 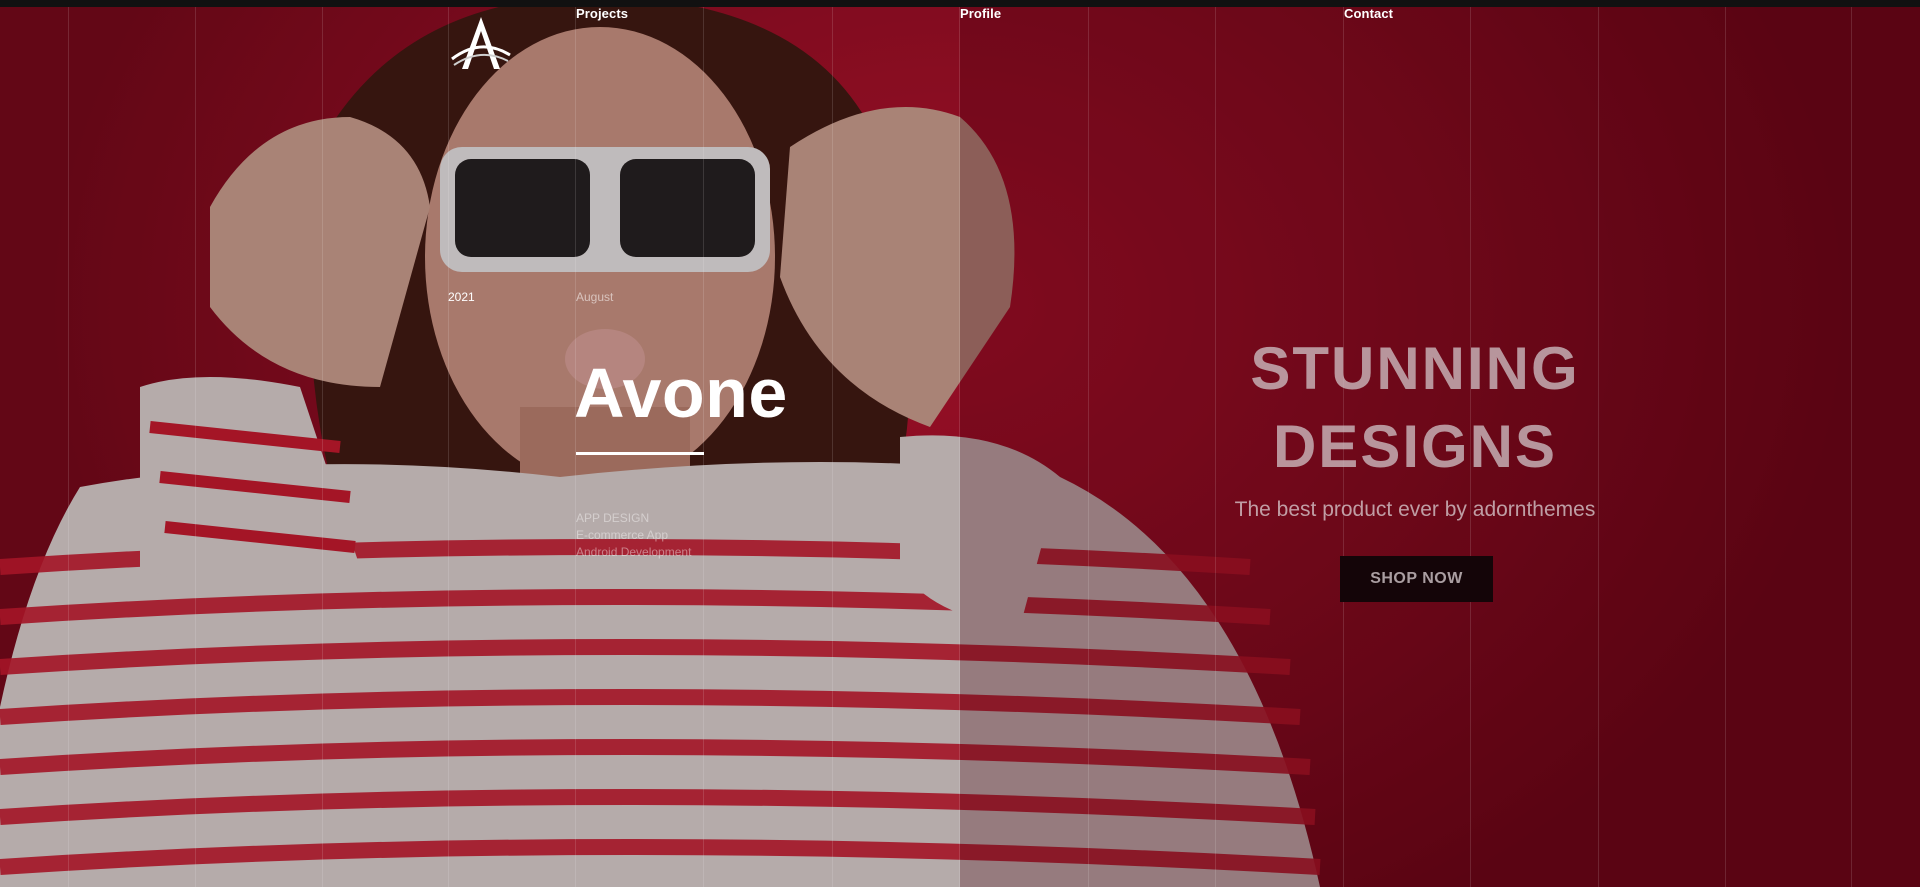 I want to click on nav-projects-link: Projects, so click(x=602, y=13).